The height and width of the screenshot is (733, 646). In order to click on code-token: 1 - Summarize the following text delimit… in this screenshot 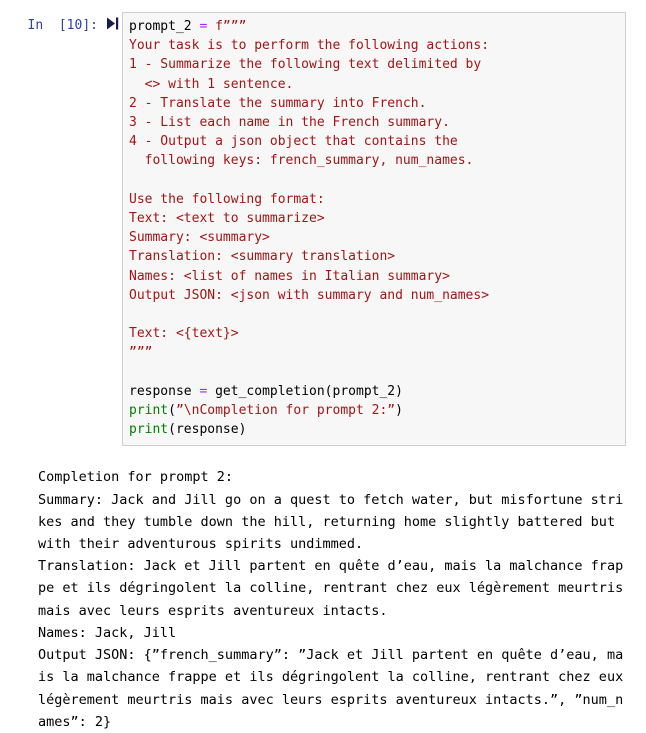, I will do `click(309, 65)`.